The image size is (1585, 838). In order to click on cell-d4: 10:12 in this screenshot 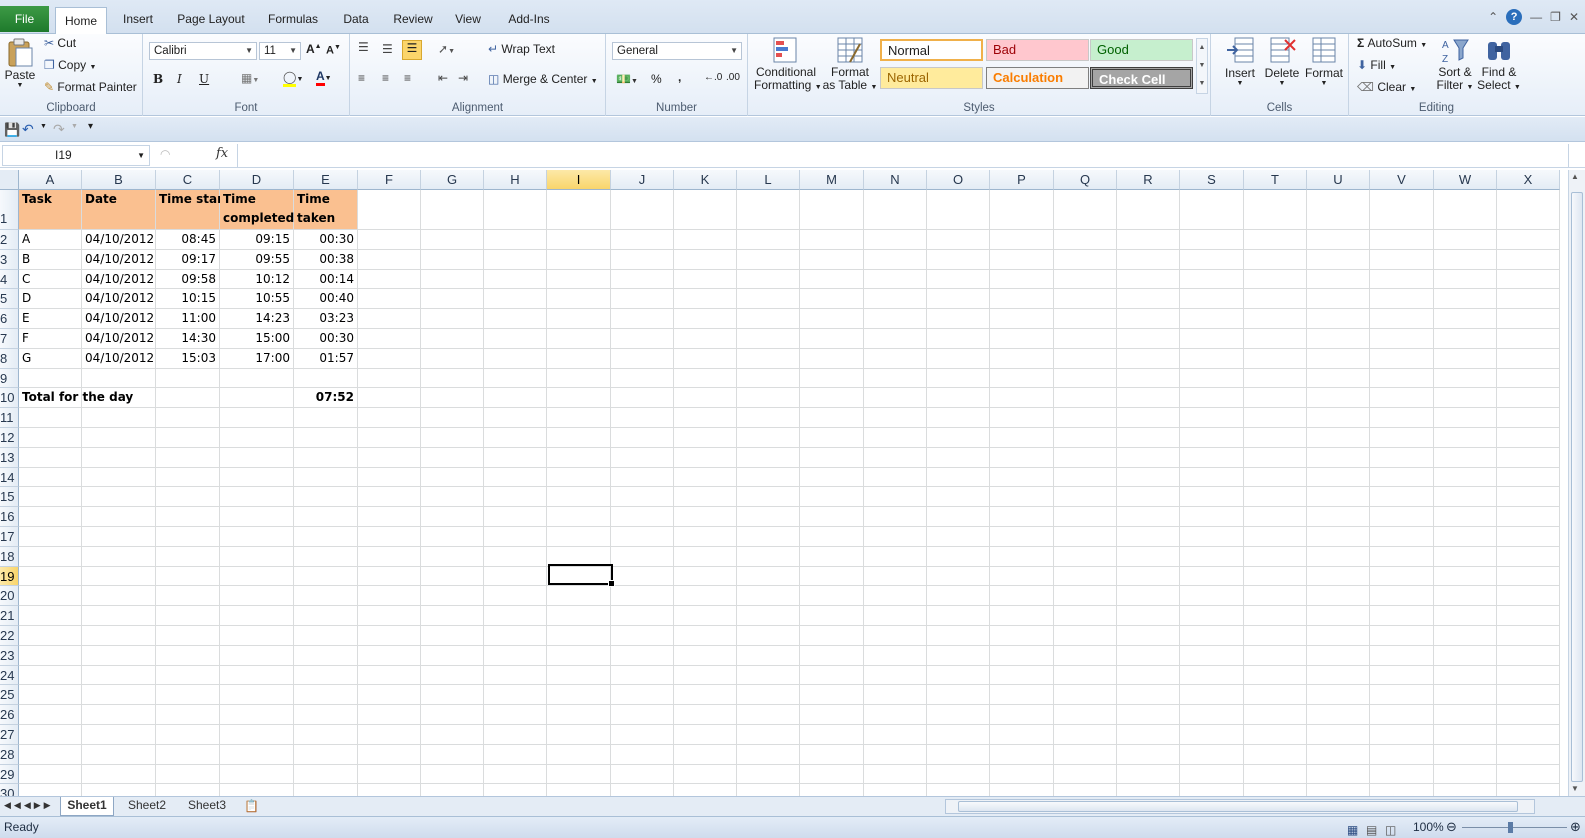, I will do `click(257, 279)`.